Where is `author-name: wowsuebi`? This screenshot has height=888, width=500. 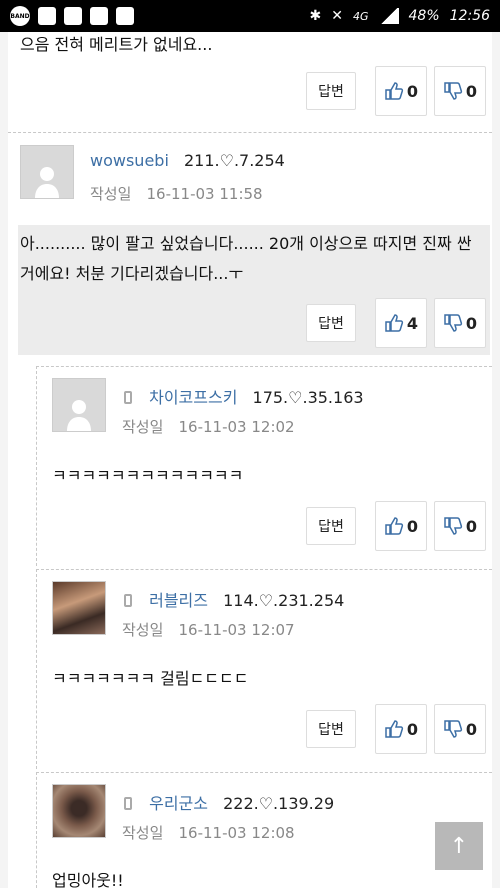
author-name: wowsuebi is located at coordinates (129, 160).